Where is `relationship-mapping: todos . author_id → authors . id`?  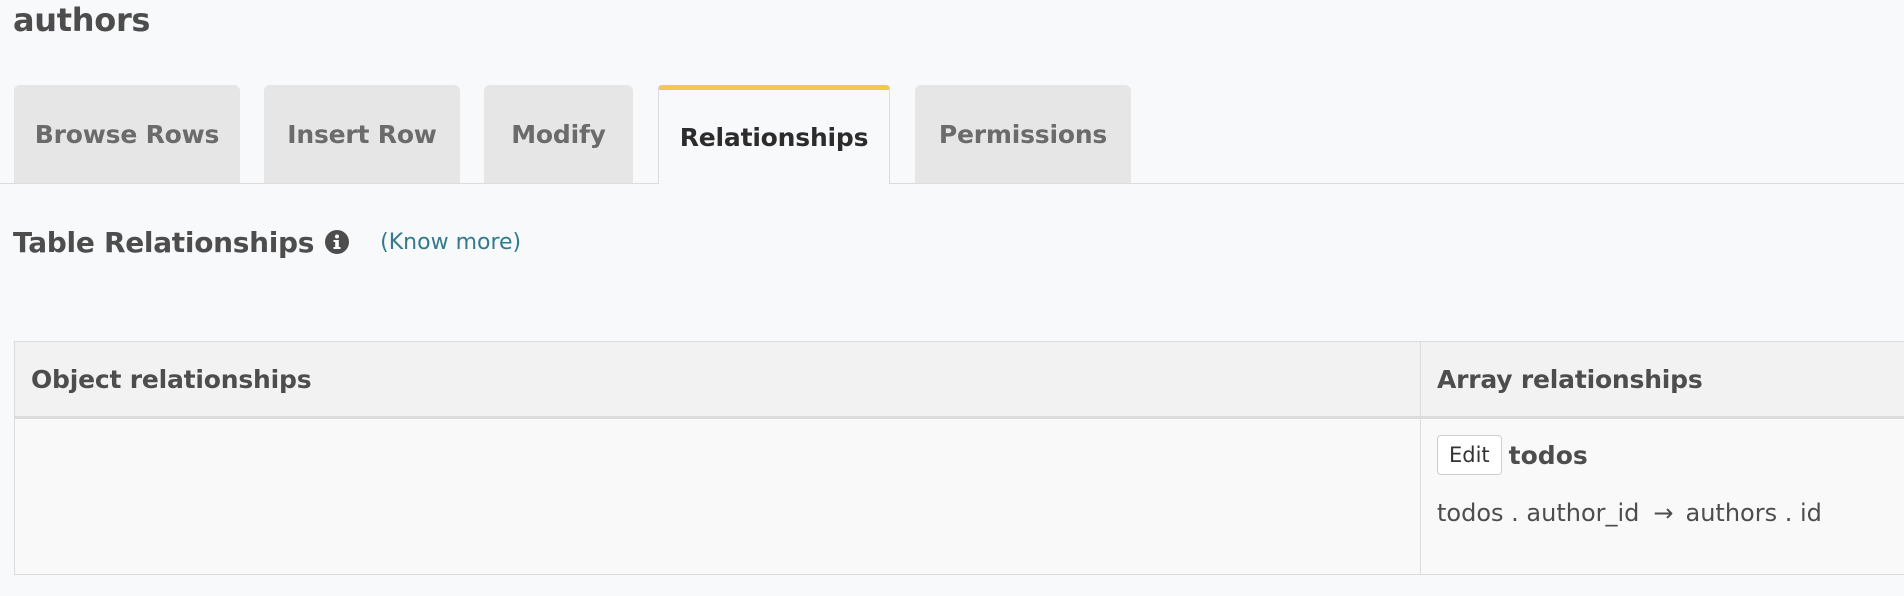
relationship-mapping: todos . author_id → authors . id is located at coordinates (1629, 513).